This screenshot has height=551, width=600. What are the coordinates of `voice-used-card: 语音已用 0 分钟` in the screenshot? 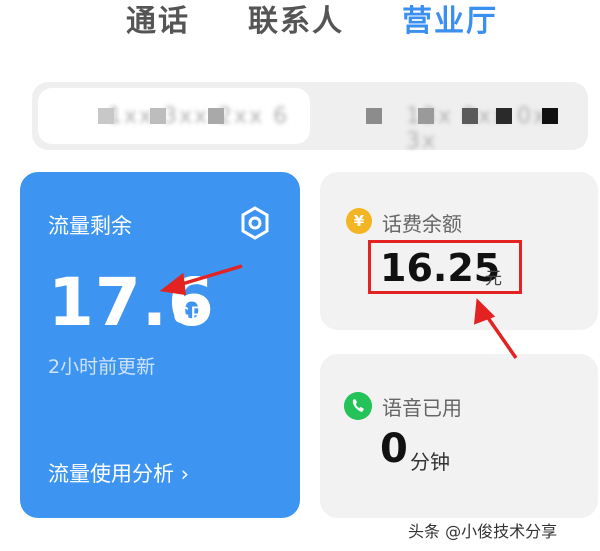 It's located at (459, 436).